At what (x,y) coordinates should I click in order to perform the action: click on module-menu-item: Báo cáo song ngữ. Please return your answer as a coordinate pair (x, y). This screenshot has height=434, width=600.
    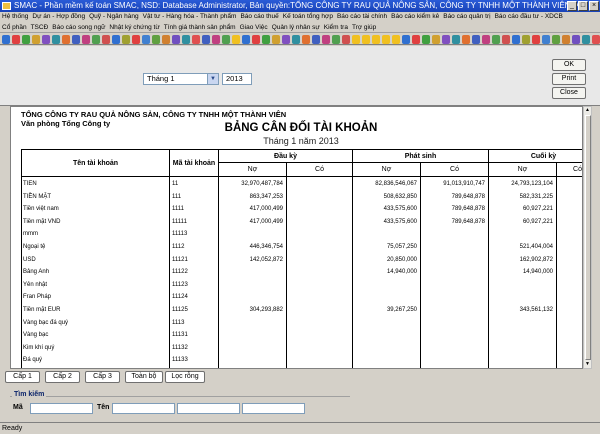
    Looking at the image, I should click on (78, 27).